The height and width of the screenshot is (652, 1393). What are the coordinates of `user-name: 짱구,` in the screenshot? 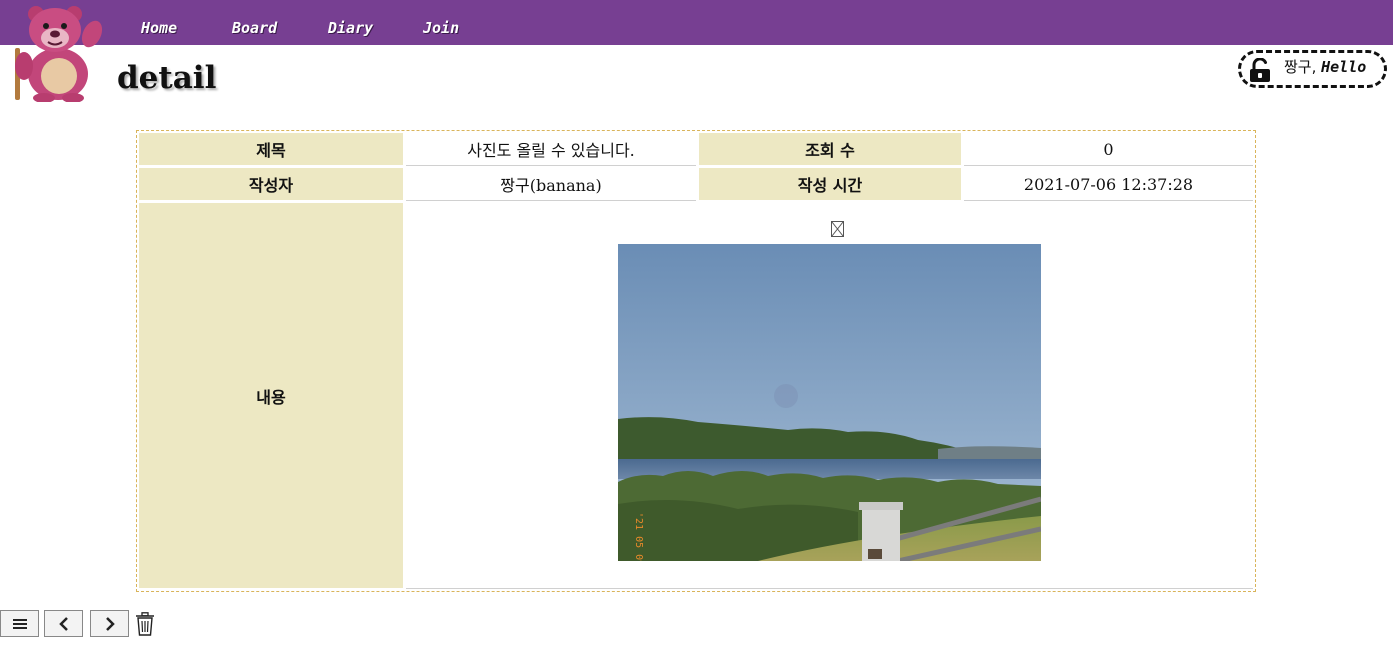 It's located at (1300, 67).